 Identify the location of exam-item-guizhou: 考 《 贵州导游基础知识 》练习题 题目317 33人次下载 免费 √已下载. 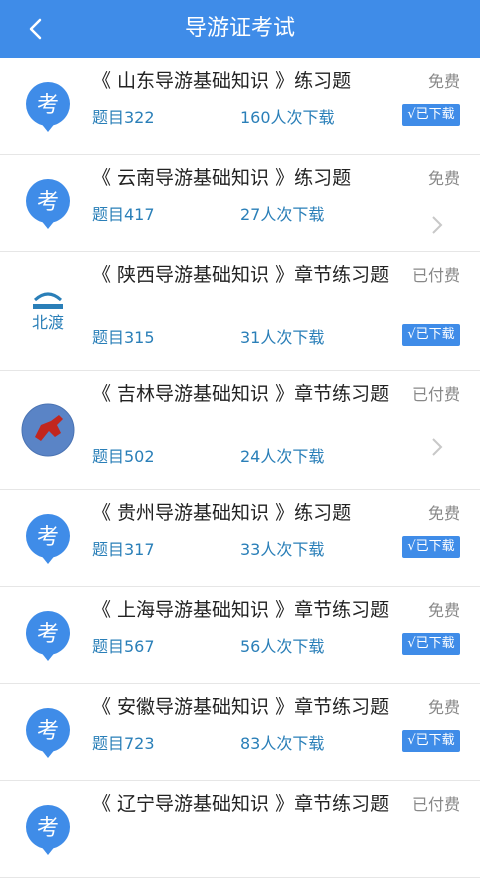
(240, 538).